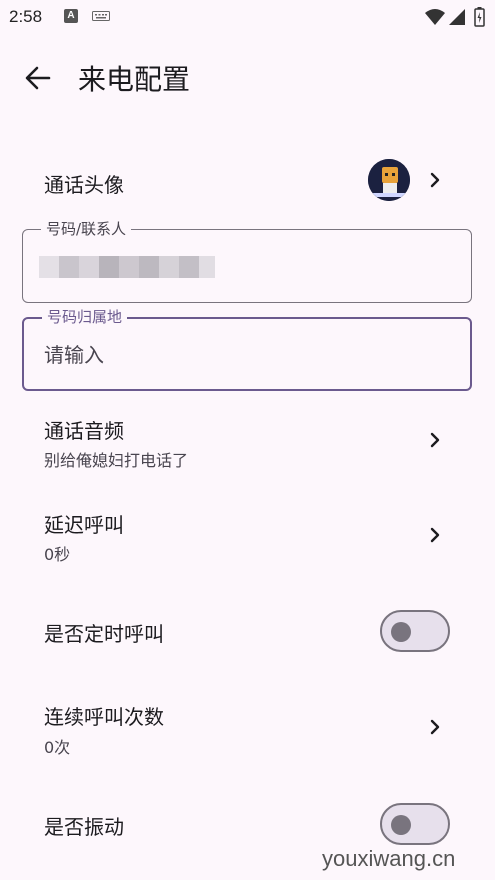 The width and height of the screenshot is (495, 880). I want to click on avatar-row-title: 通话头像, so click(84, 185).